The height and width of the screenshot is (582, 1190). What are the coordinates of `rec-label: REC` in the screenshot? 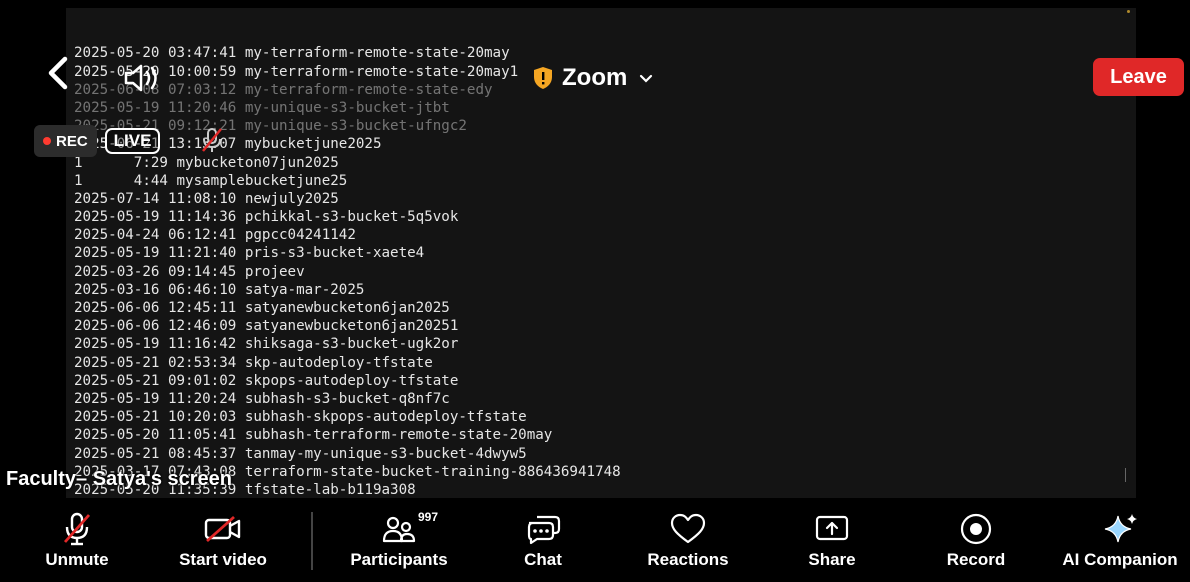 It's located at (72, 141).